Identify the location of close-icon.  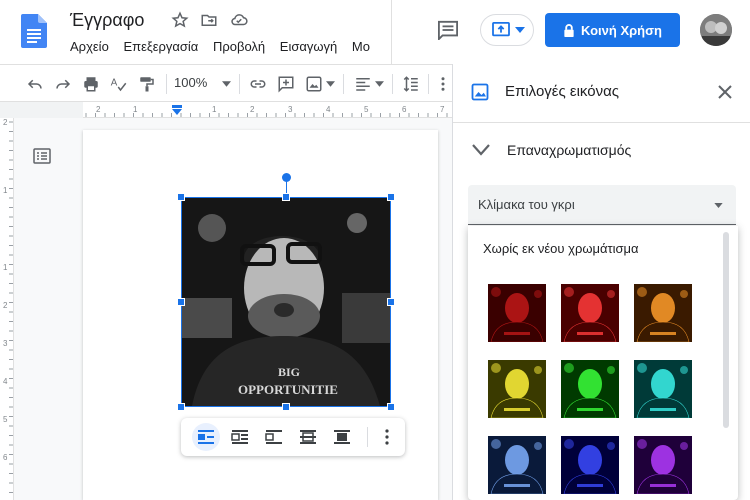
(725, 92).